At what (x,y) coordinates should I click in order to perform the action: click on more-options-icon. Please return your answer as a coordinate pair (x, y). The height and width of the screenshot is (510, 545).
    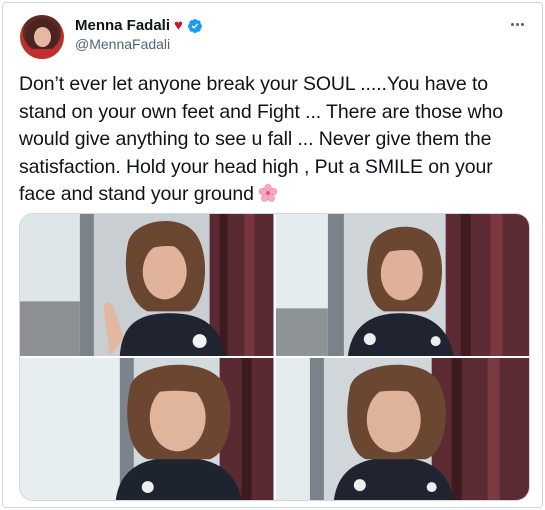
    Looking at the image, I should click on (517, 24).